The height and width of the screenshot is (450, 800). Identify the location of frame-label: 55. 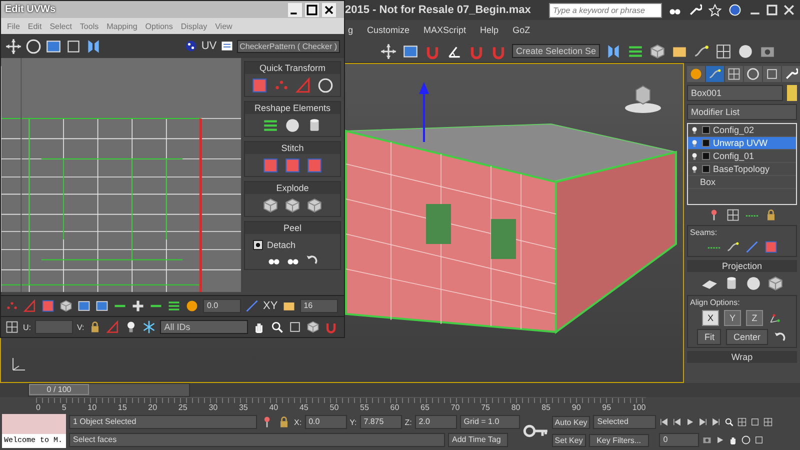
(364, 407).